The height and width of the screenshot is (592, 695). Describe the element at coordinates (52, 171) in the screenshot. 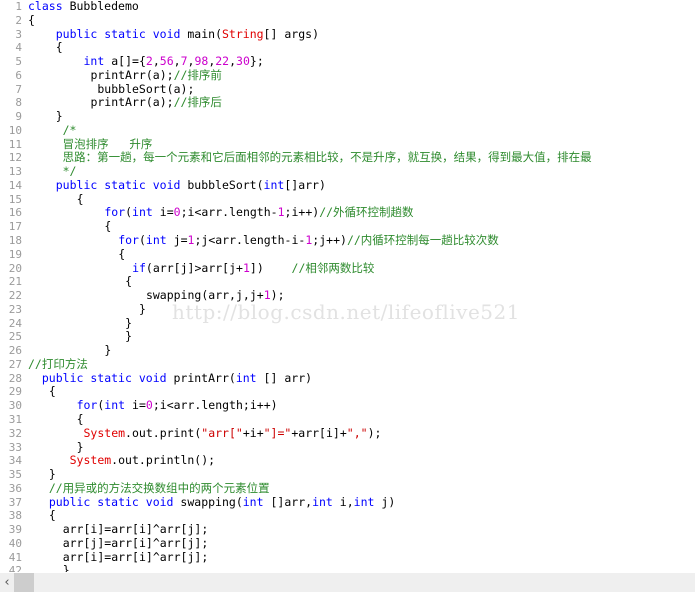

I see `line-source: */` at that location.